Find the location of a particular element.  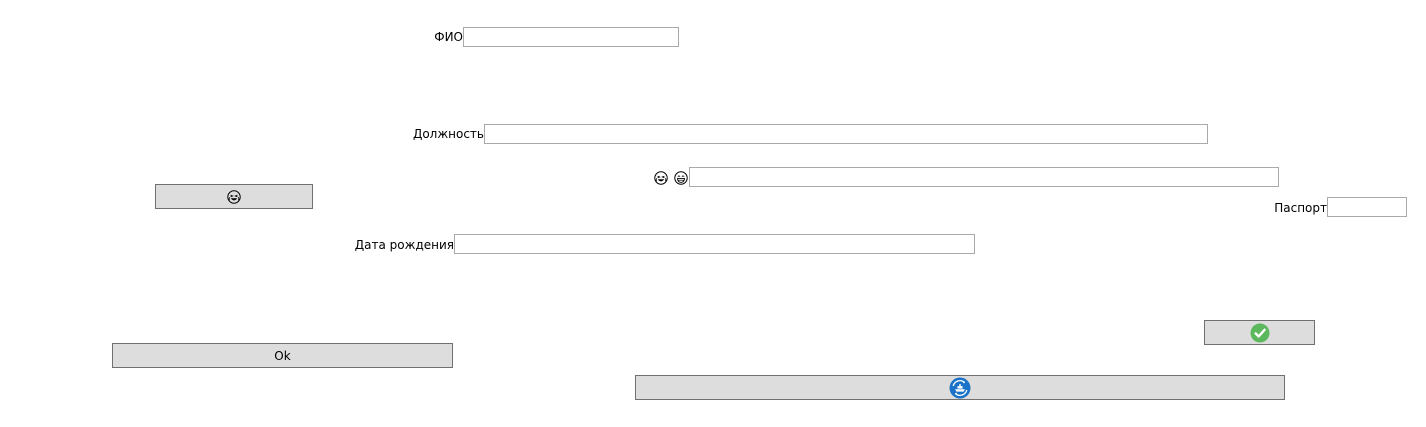

checkmark-circle-icon is located at coordinates (1260, 333).